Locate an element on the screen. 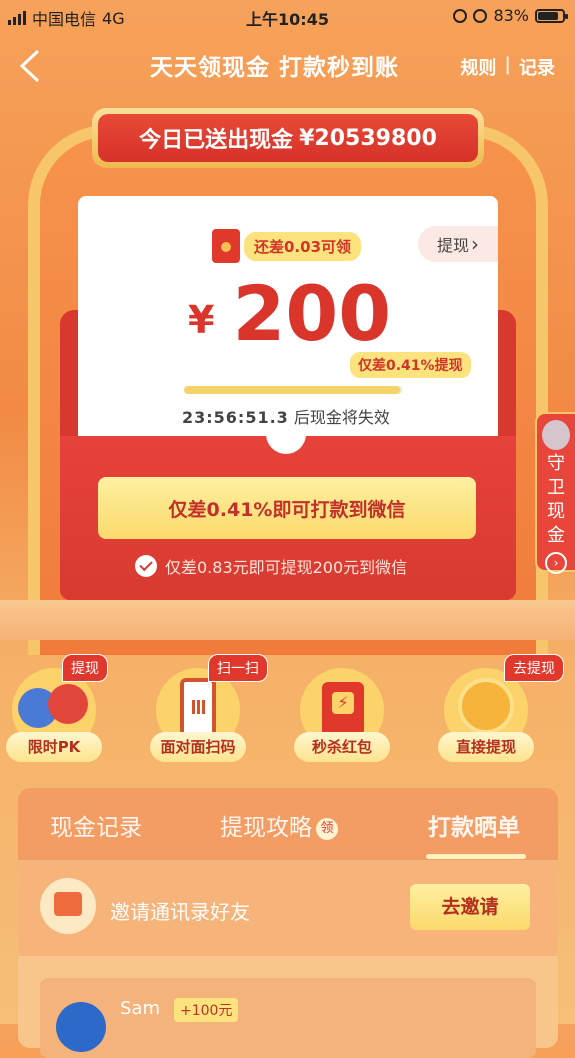  wechat-icon is located at coordinates (146, 566).